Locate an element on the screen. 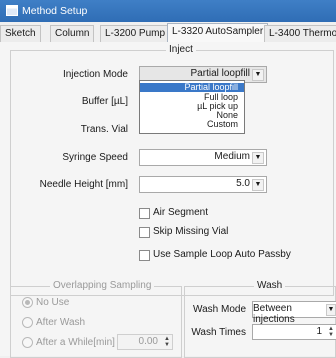 This screenshot has width=336, height=358. buffer-label: Buffer [µL] is located at coordinates (104, 101).